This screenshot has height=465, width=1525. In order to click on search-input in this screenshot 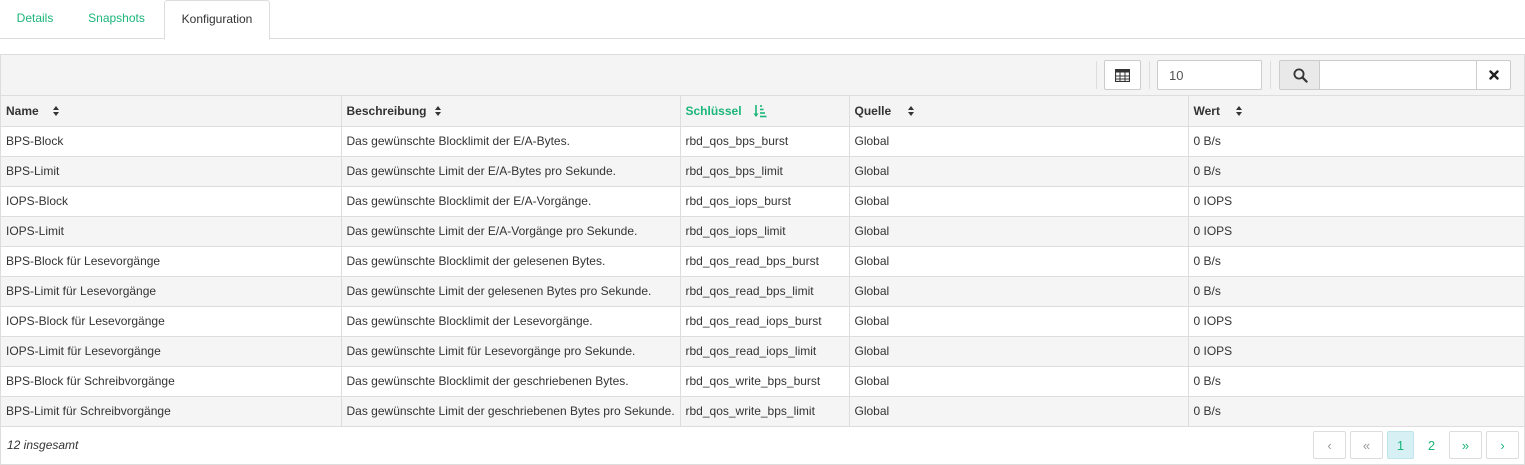, I will do `click(1398, 75)`.